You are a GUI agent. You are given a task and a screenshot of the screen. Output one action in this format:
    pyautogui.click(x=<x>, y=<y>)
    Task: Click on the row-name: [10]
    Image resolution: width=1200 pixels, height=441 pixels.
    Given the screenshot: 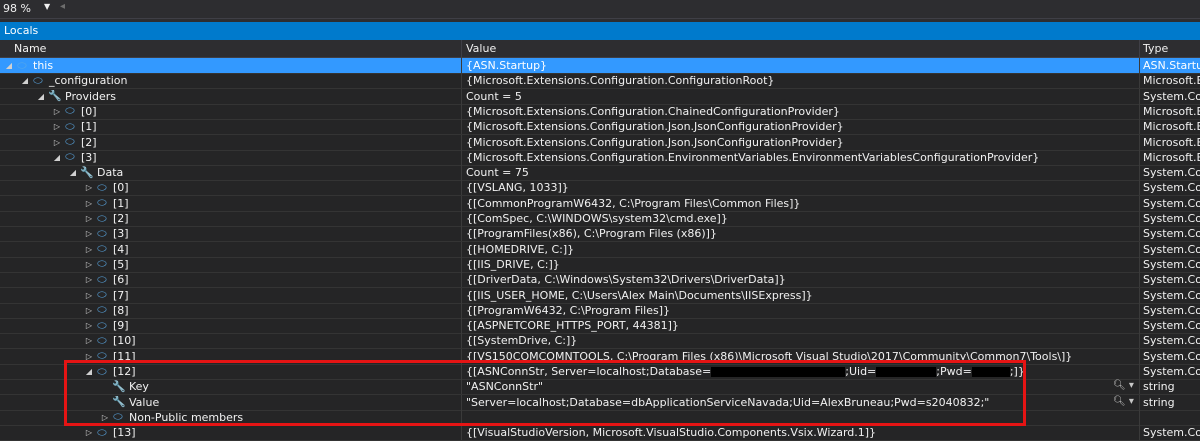 What is the action you would take?
    pyautogui.click(x=124, y=341)
    